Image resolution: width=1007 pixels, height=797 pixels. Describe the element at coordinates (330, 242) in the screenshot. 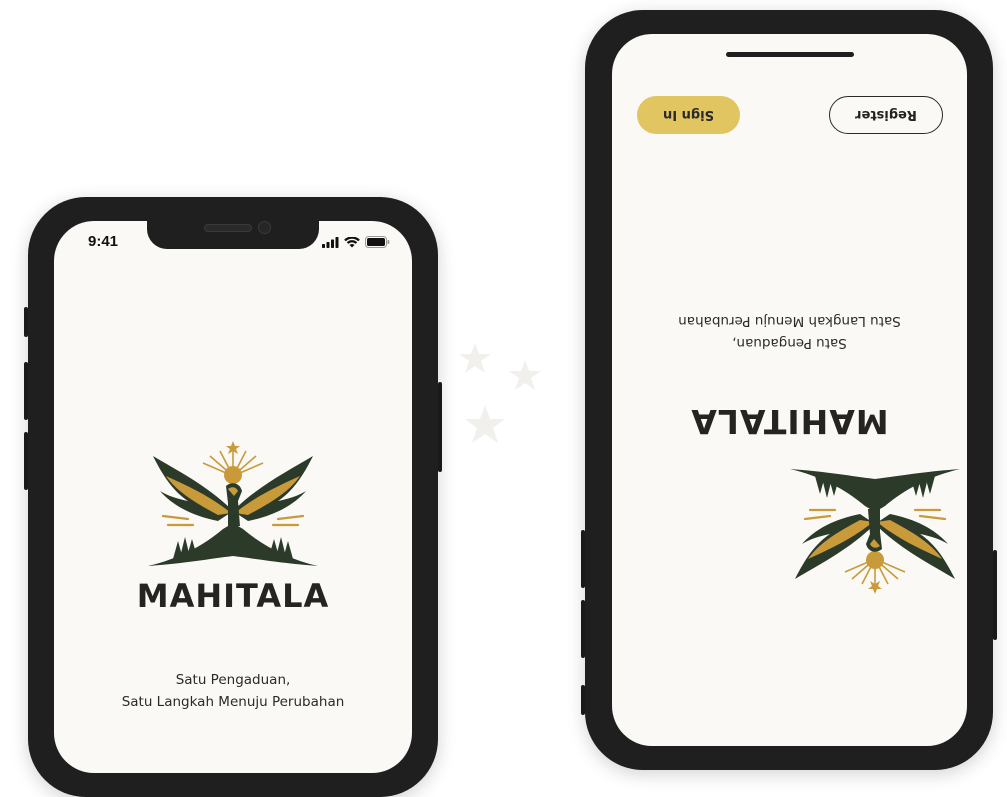

I see `signal-icon` at that location.